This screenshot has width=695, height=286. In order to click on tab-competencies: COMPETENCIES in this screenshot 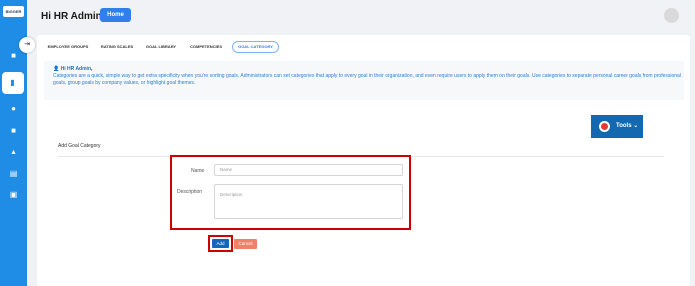, I will do `click(206, 47)`.